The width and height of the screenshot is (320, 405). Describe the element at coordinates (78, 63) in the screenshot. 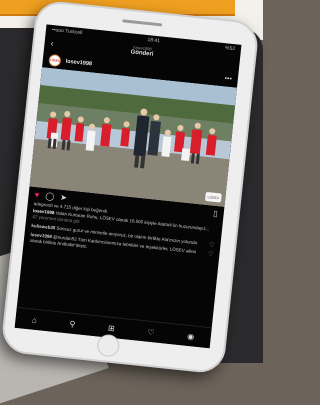

I see `post-account-name: losev1998` at that location.